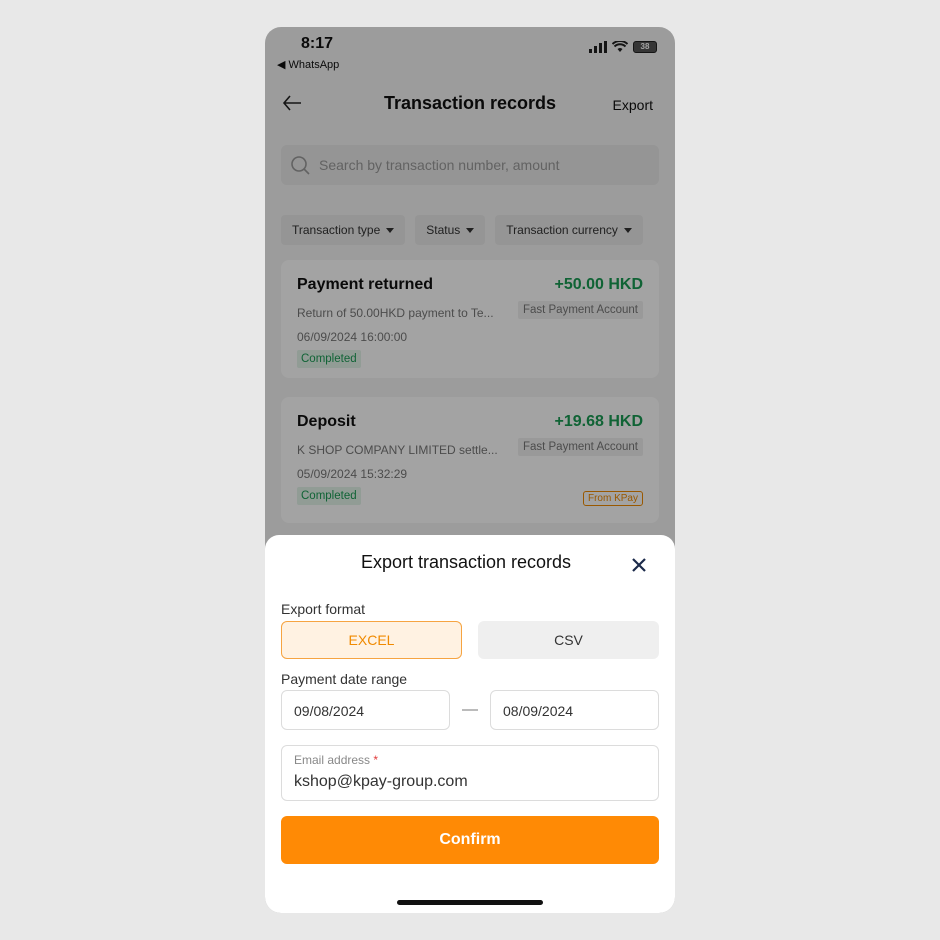 Image resolution: width=940 pixels, height=940 pixels. I want to click on date-to-field: 08/09/2024, so click(574, 710).